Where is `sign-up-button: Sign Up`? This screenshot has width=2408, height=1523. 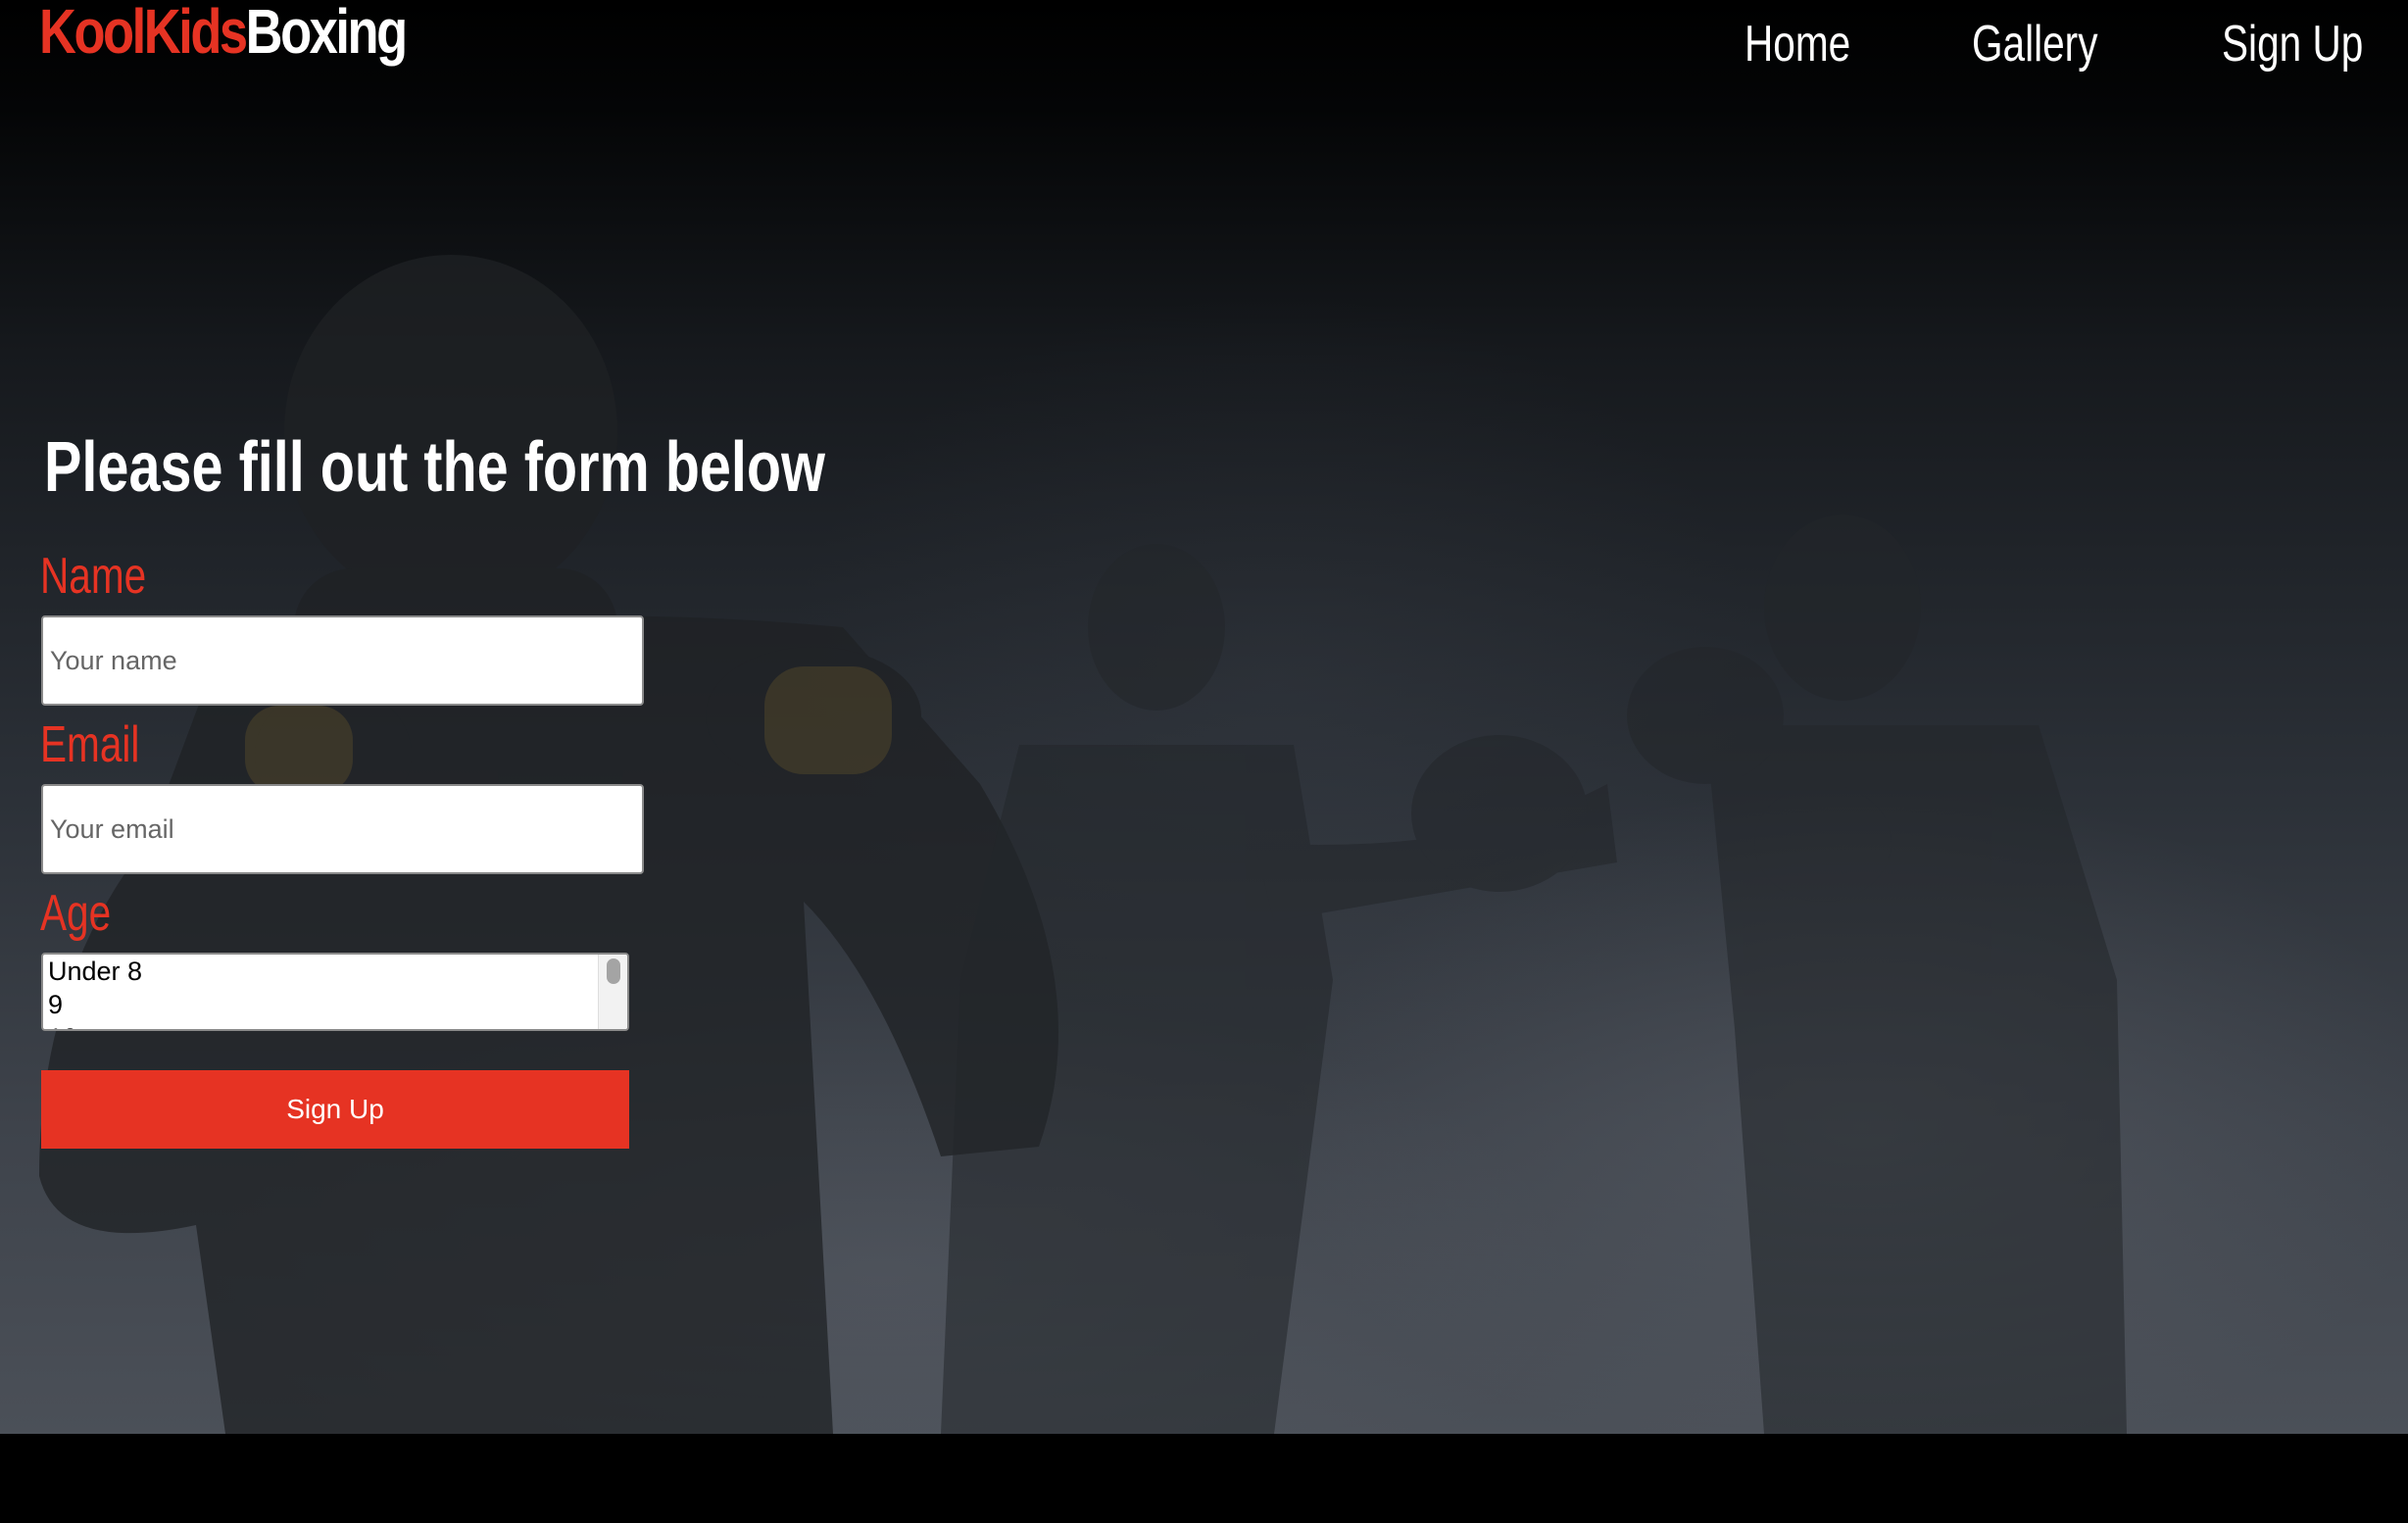
sign-up-button: Sign Up is located at coordinates (335, 1109).